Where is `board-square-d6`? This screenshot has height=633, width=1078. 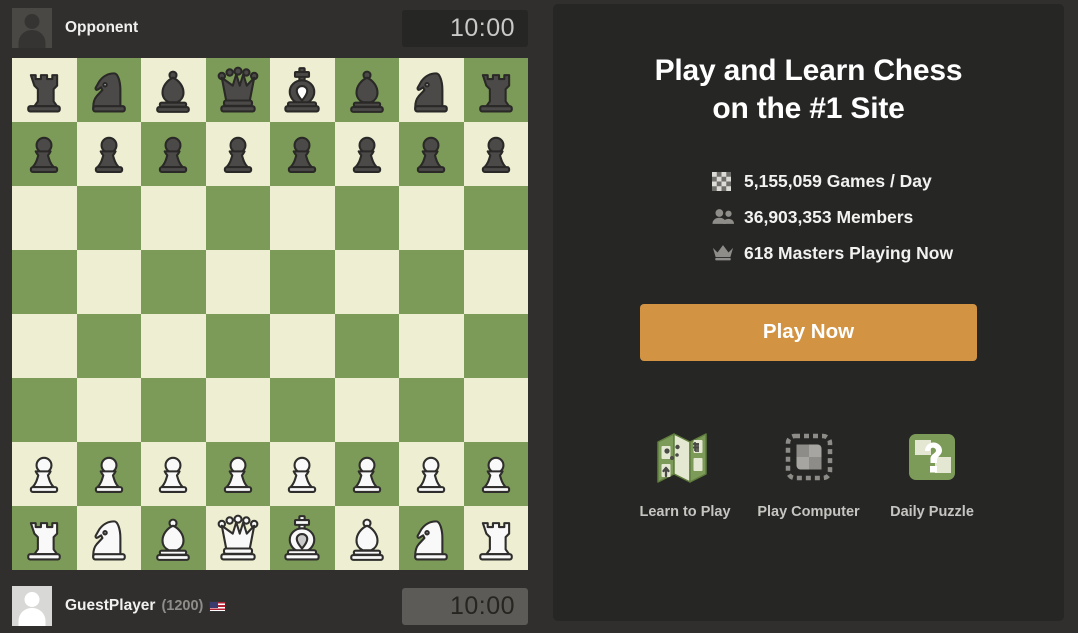
board-square-d6 is located at coordinates (237, 218).